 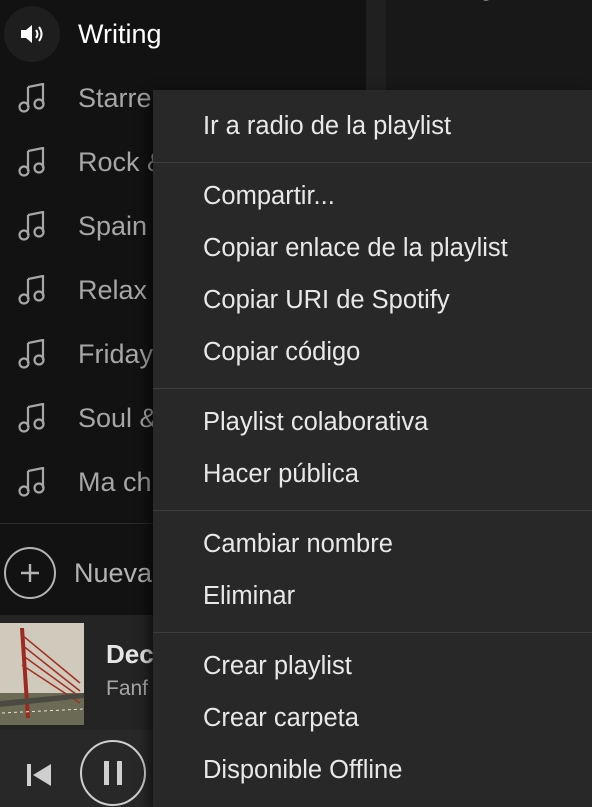 What do you see at coordinates (372, 126) in the screenshot?
I see `menu-item-playlist-radio: Ir a radio de la playlist` at bounding box center [372, 126].